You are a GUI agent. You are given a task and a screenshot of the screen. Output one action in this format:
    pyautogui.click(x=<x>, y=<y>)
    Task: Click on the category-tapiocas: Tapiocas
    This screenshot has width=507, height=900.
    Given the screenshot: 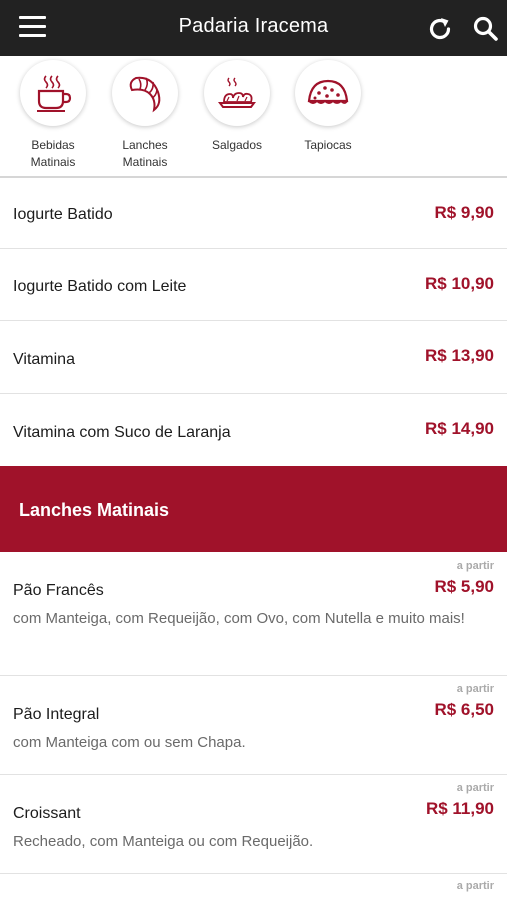 What is the action you would take?
    pyautogui.click(x=328, y=107)
    